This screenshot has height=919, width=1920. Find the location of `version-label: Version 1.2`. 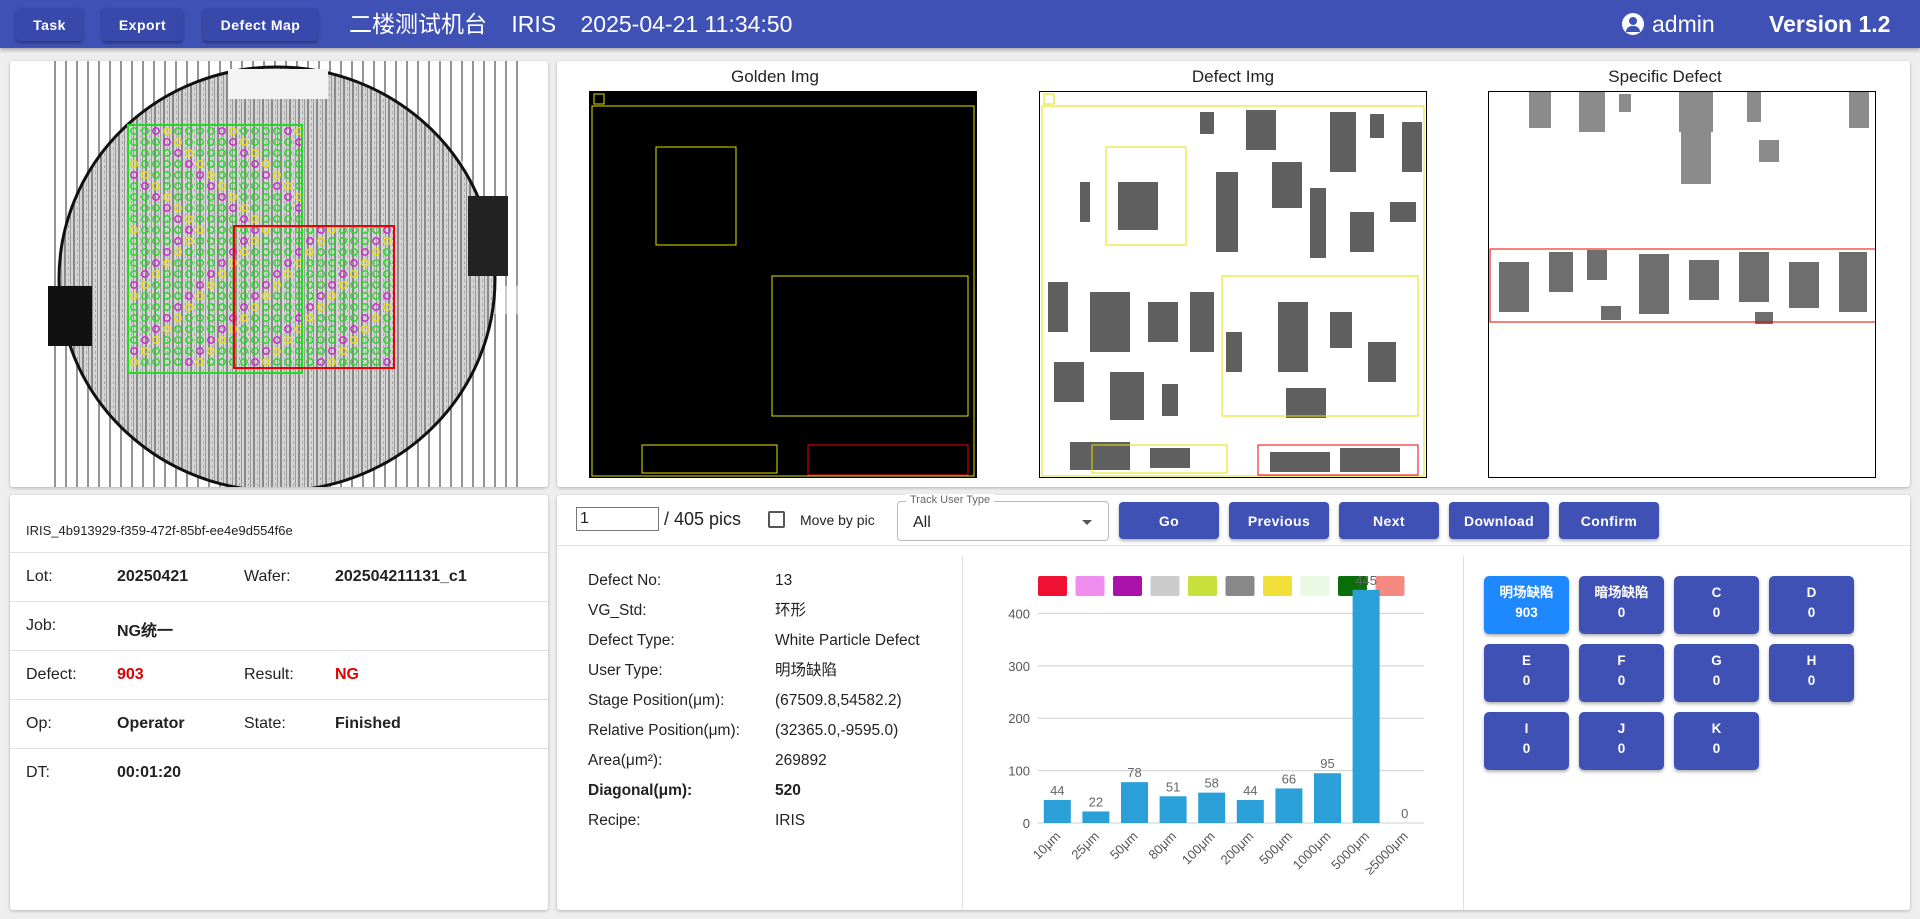

version-label: Version 1.2 is located at coordinates (1830, 24).